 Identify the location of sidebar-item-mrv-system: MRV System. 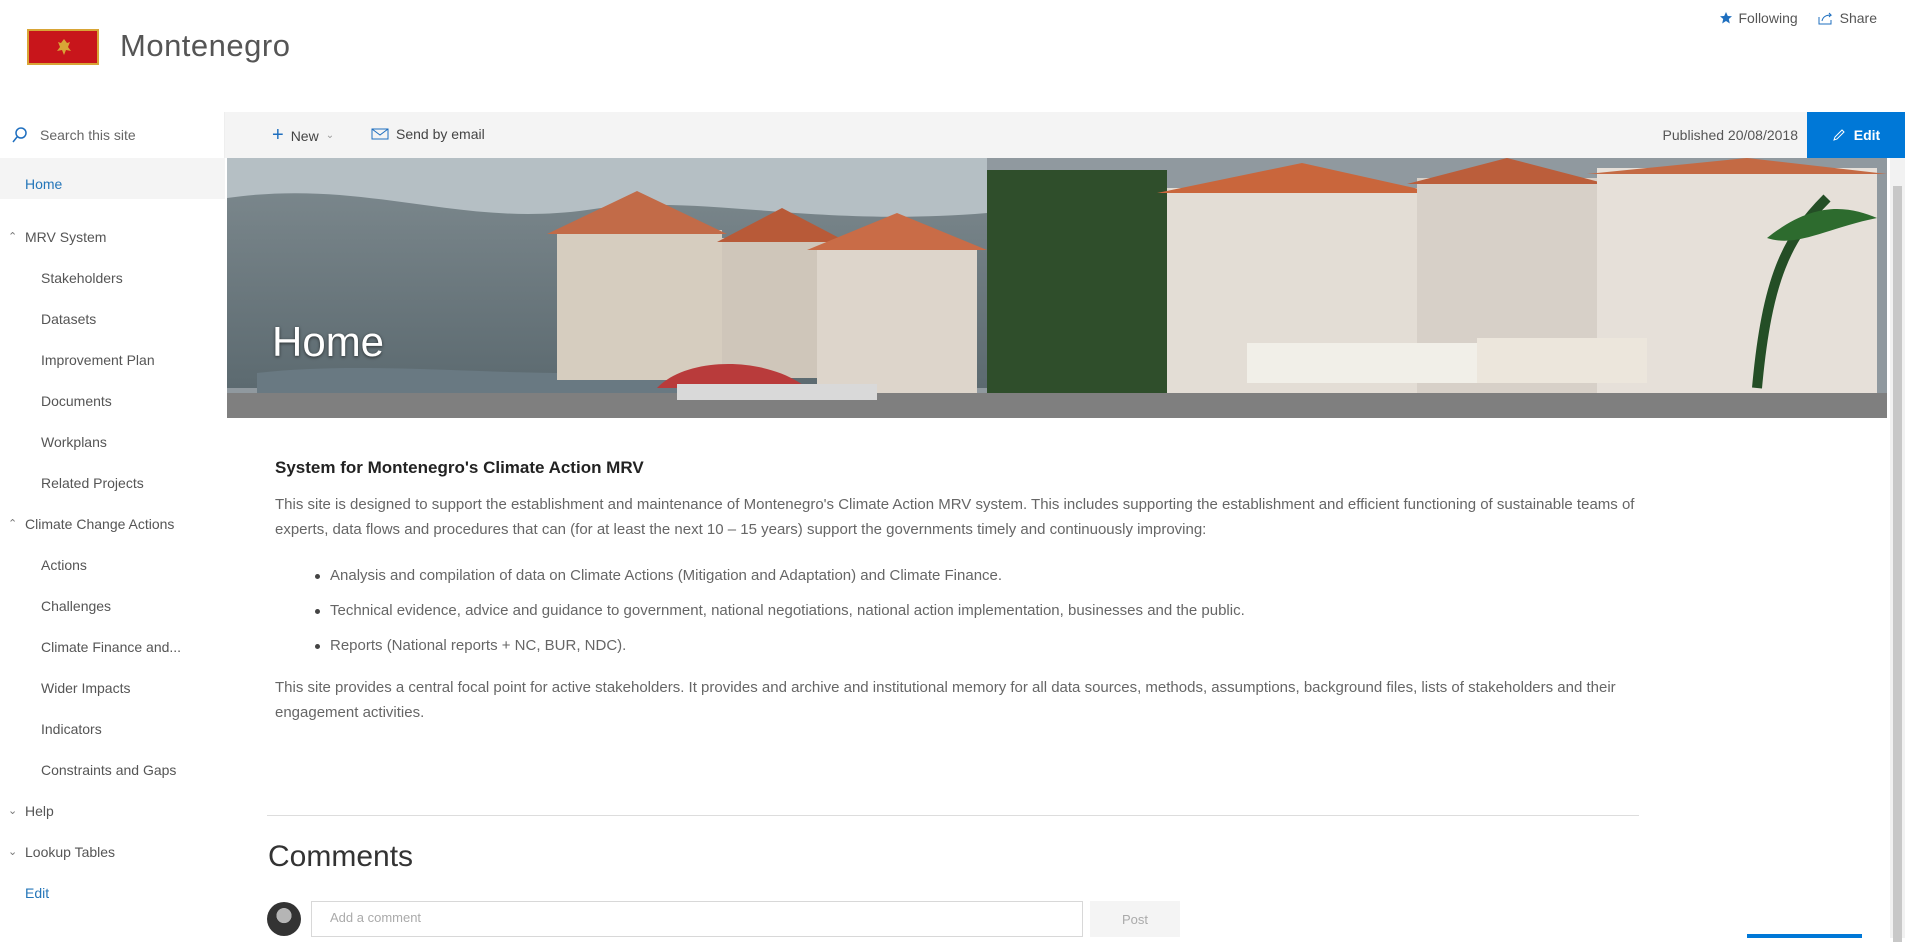
(65, 237).